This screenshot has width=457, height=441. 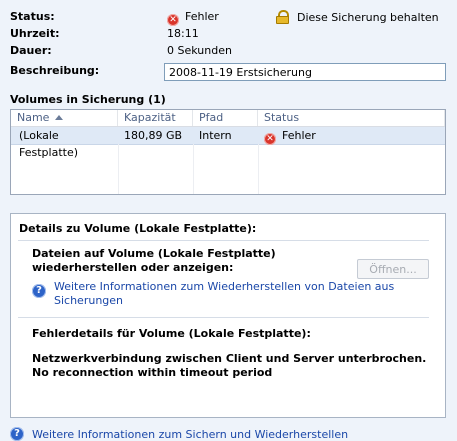 What do you see at coordinates (199, 50) in the screenshot?
I see `duration-value: 0 Sekunden` at bounding box center [199, 50].